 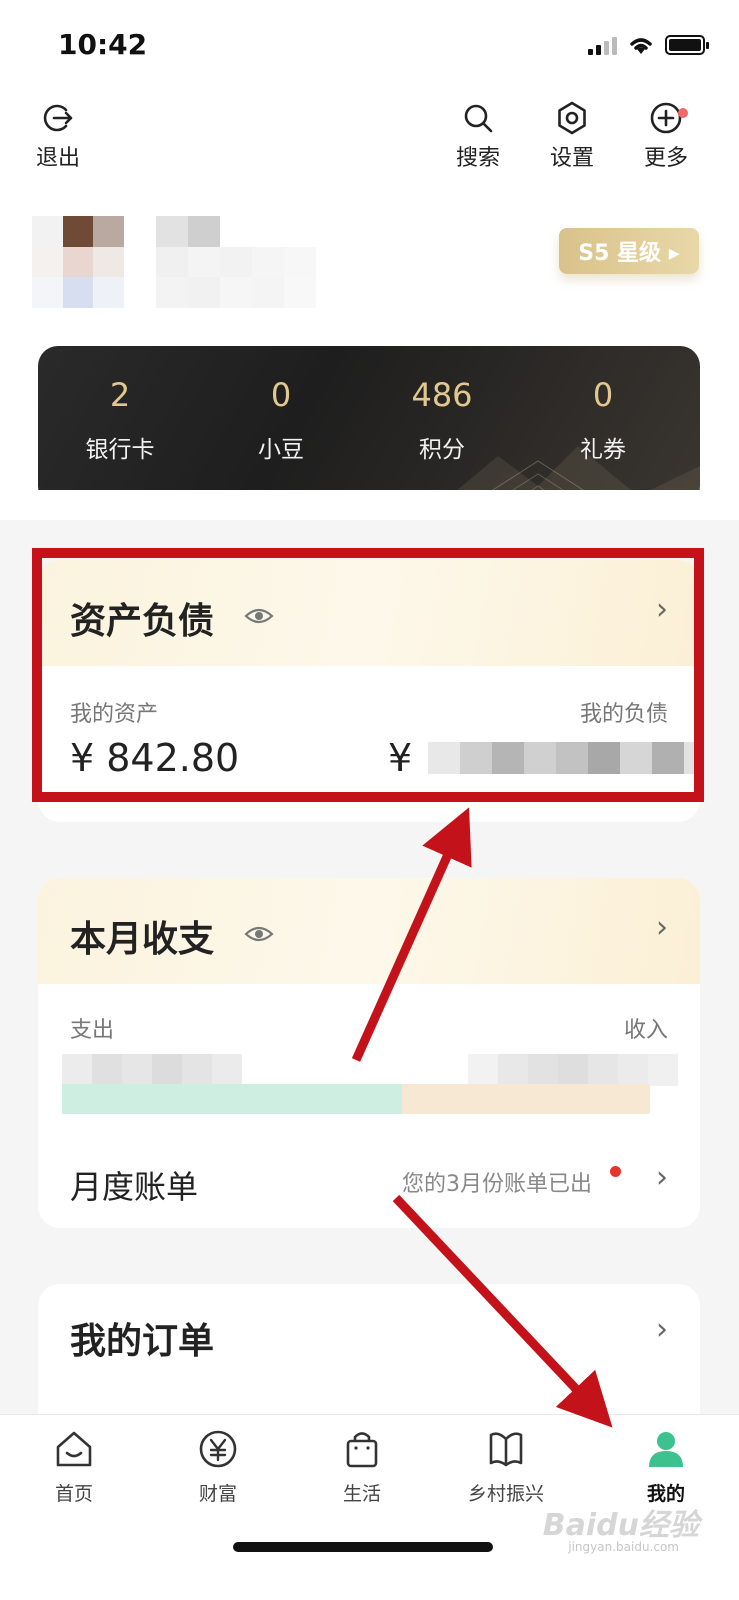 What do you see at coordinates (281, 420) in the screenshot?
I see `stat-beans: 0 小豆` at bounding box center [281, 420].